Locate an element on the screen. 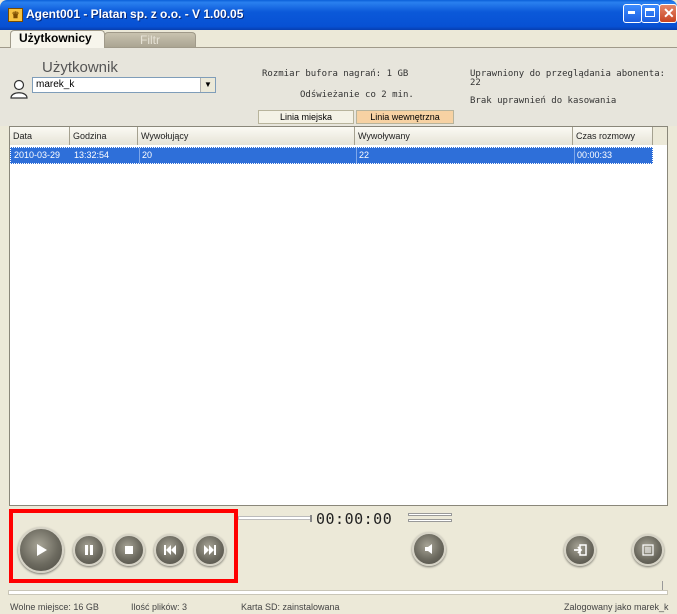  menu-button is located at coordinates (648, 550).